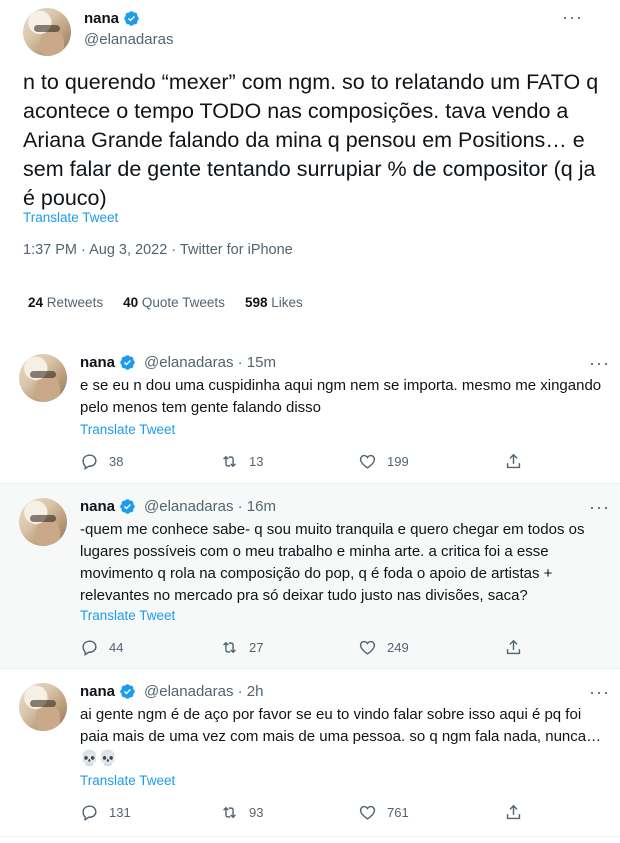 This screenshot has width=620, height=843. Describe the element at coordinates (241, 647) in the screenshot. I see `retweet-button: 27` at that location.